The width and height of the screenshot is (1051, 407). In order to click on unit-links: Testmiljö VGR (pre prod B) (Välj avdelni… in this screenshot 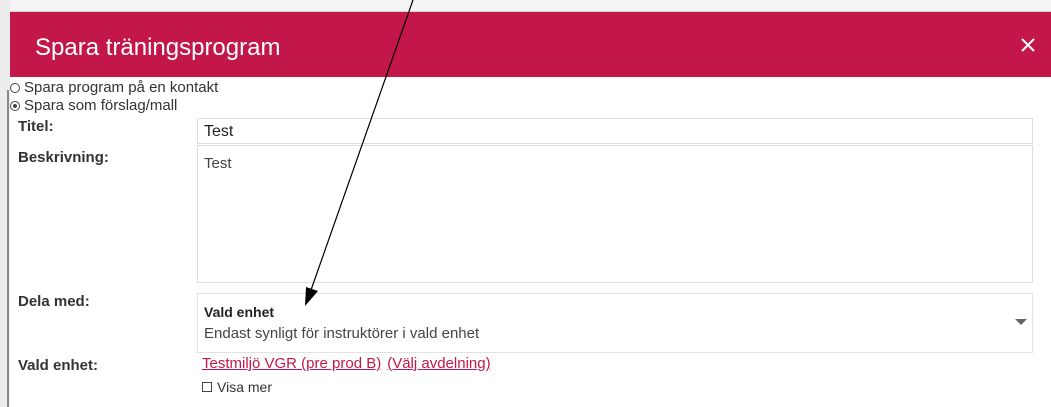, I will do `click(346, 363)`.